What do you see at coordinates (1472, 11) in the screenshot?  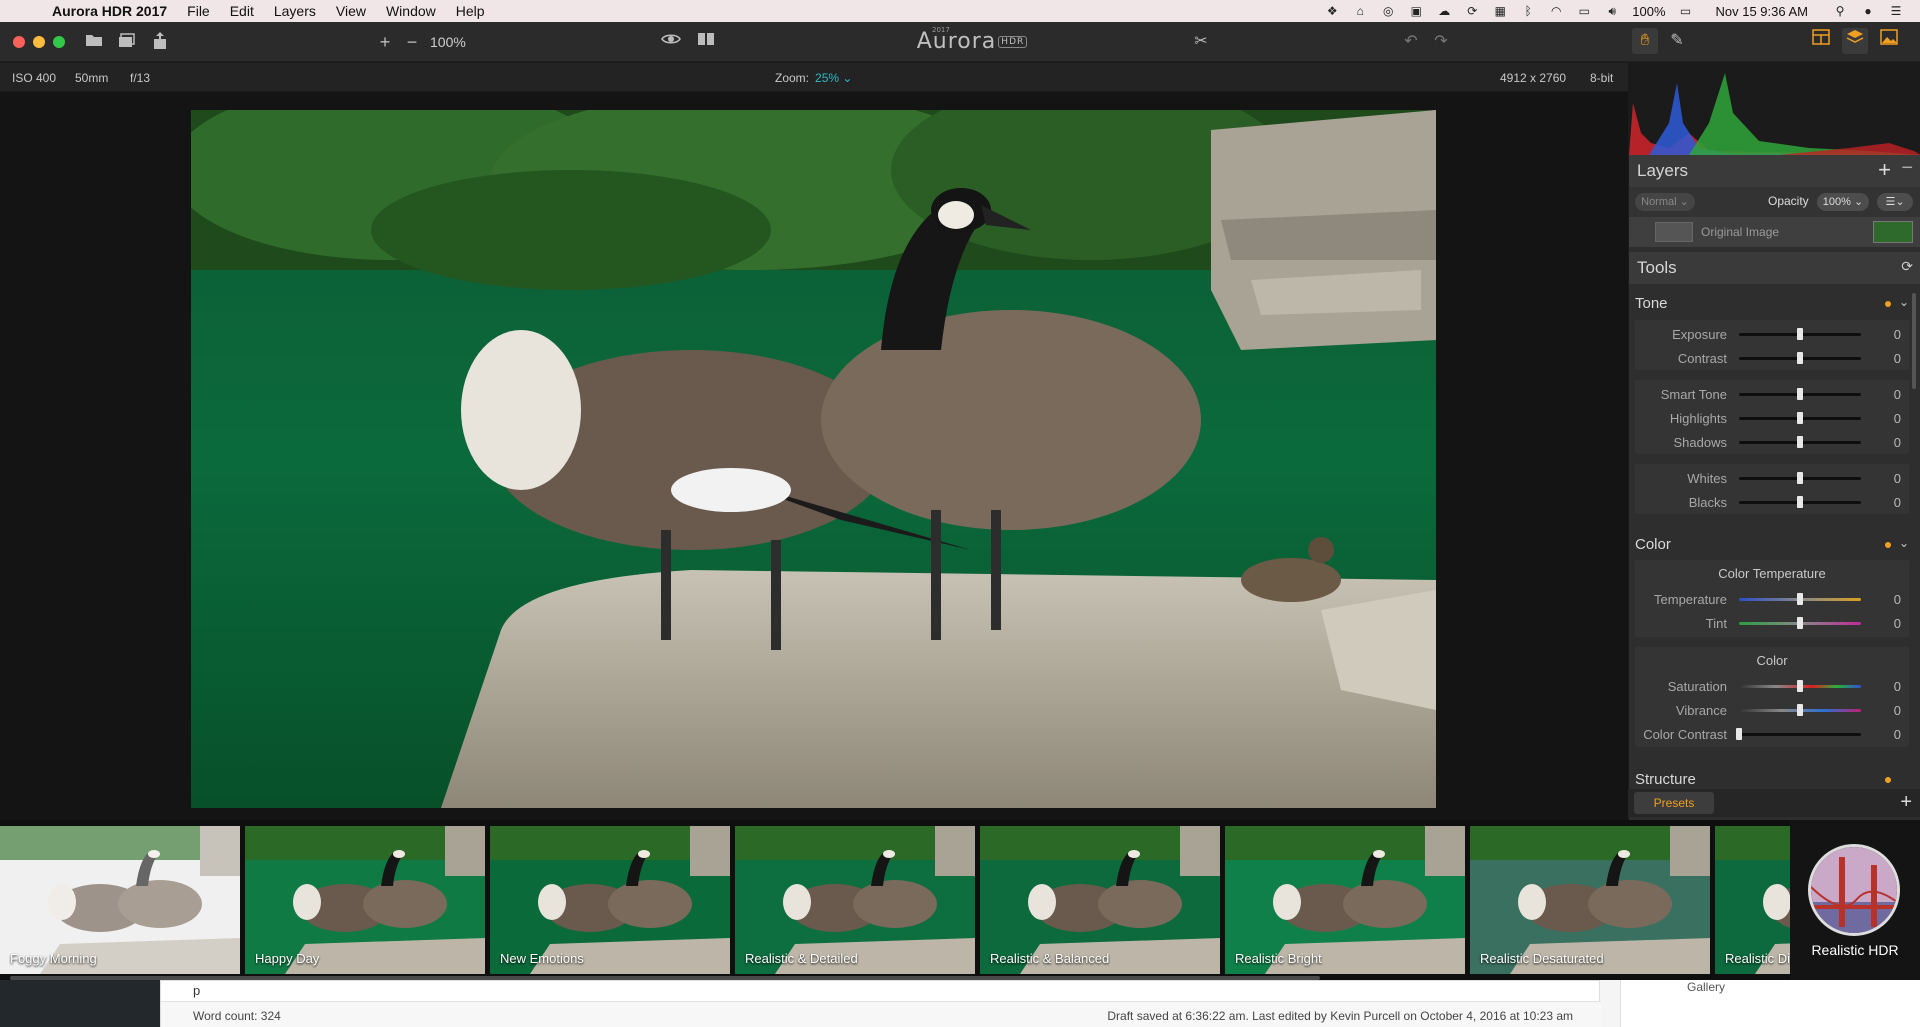 I see `sync-icon: ⟳` at bounding box center [1472, 11].